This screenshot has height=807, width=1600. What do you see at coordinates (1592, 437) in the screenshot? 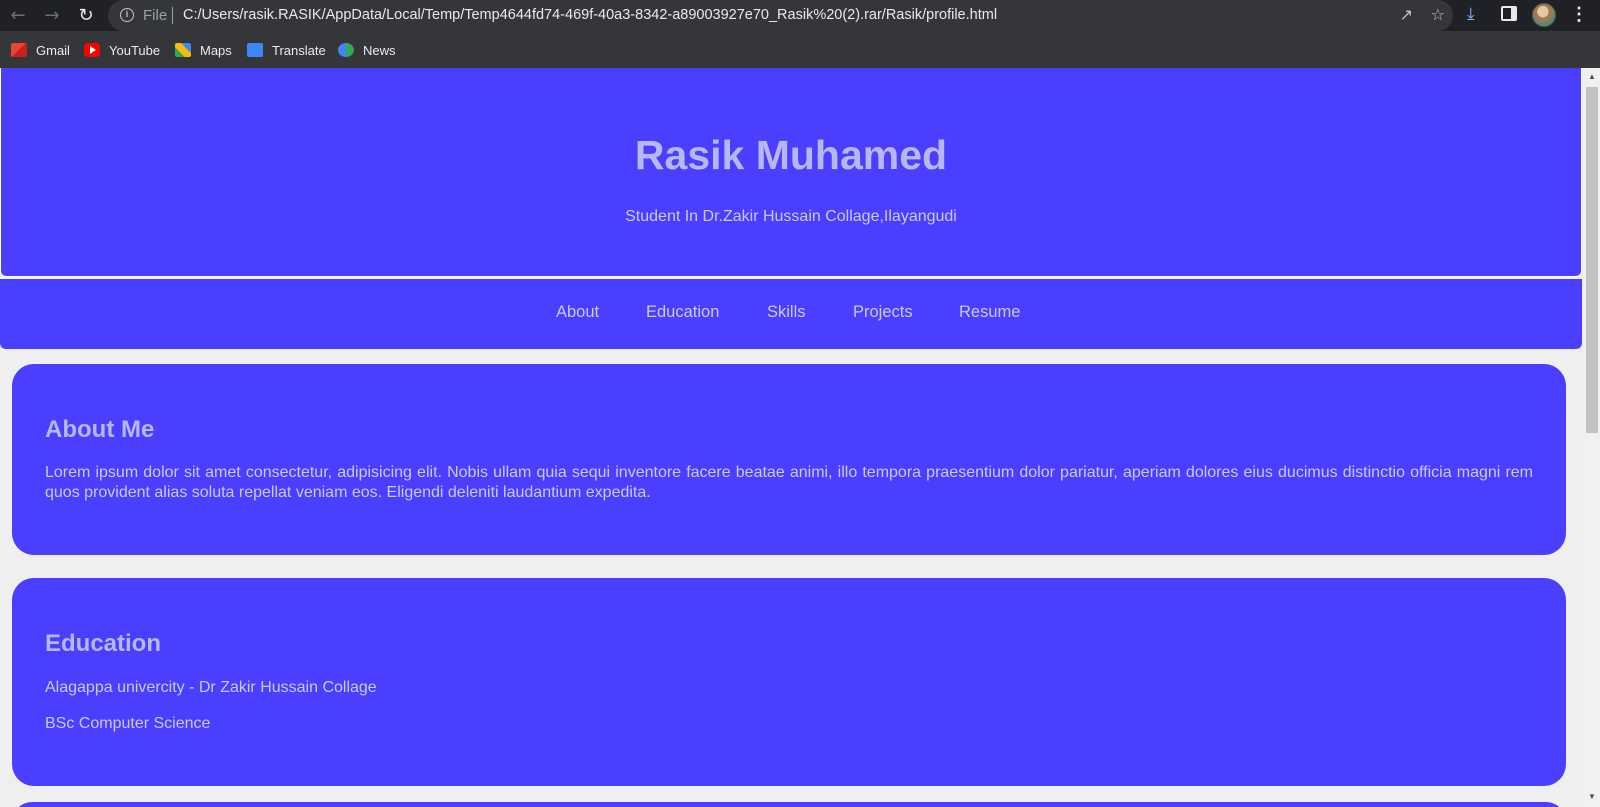
I see `page-scrollbar: ▲ ▼` at bounding box center [1592, 437].